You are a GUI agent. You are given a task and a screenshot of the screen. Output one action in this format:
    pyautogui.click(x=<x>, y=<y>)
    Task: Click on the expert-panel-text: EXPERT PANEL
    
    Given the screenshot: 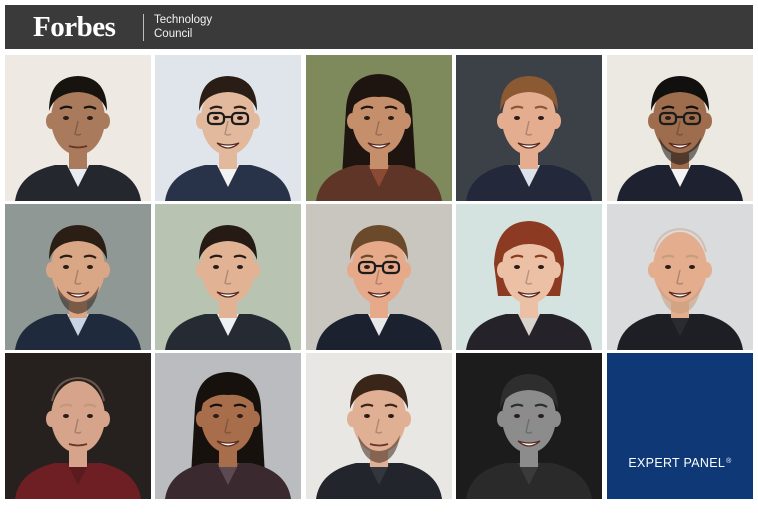 What is the action you would take?
    pyautogui.click(x=677, y=463)
    